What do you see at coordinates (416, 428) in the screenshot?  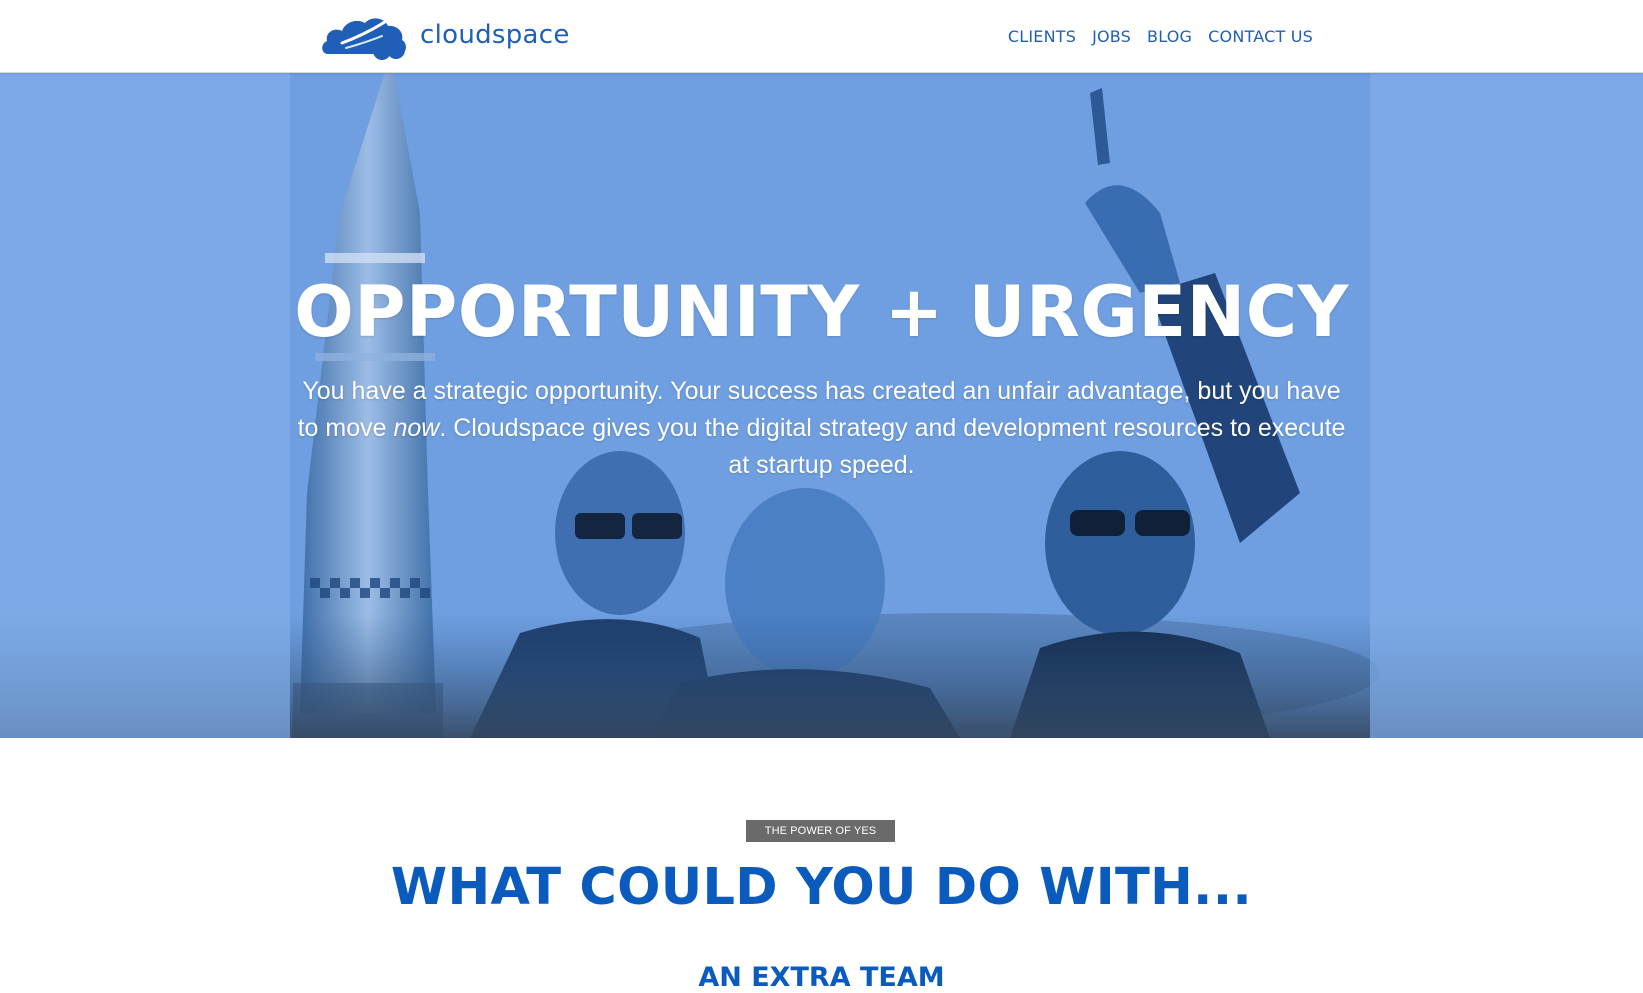 I see `hero-text-emphasis: now` at bounding box center [416, 428].